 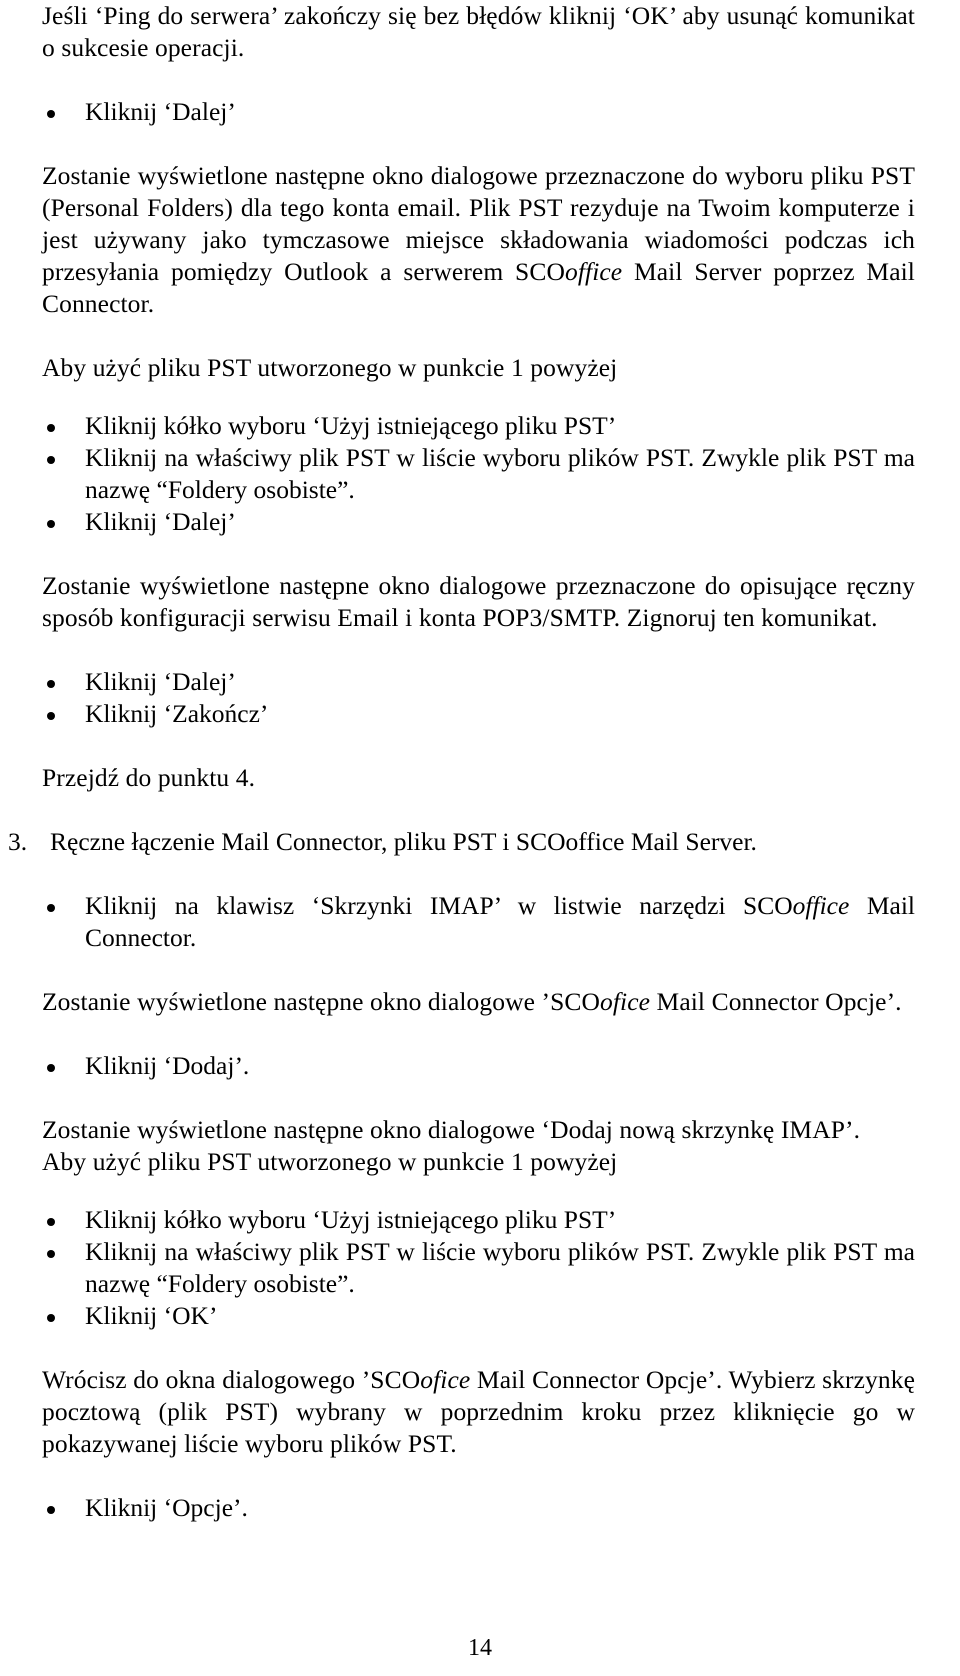 I want to click on list-item-kliknij-dalej-3: Kliknij ‘Dalej’, so click(x=478, y=682).